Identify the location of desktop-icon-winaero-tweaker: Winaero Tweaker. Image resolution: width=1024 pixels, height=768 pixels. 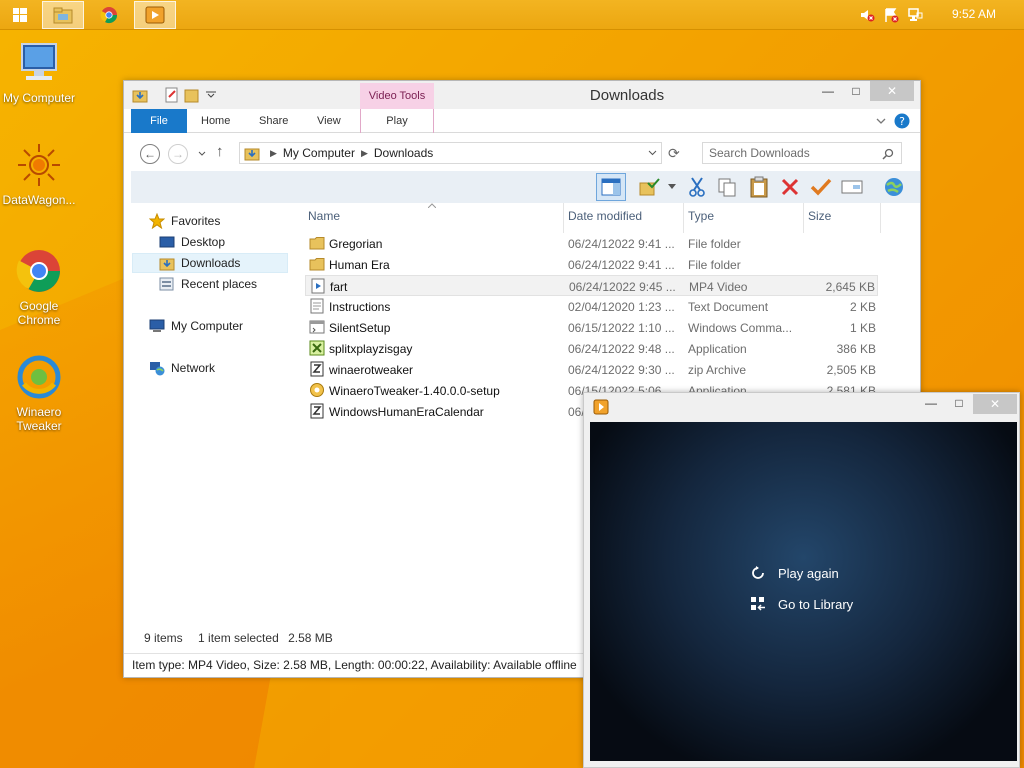
(39, 393).